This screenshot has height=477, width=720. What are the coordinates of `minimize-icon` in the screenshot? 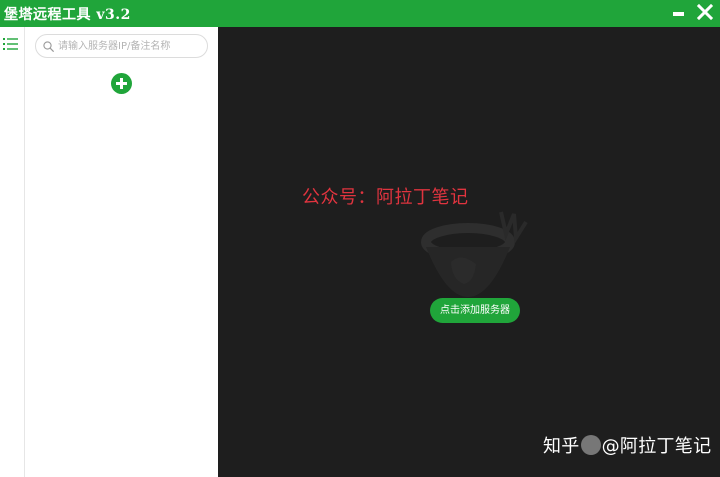 It's located at (678, 14).